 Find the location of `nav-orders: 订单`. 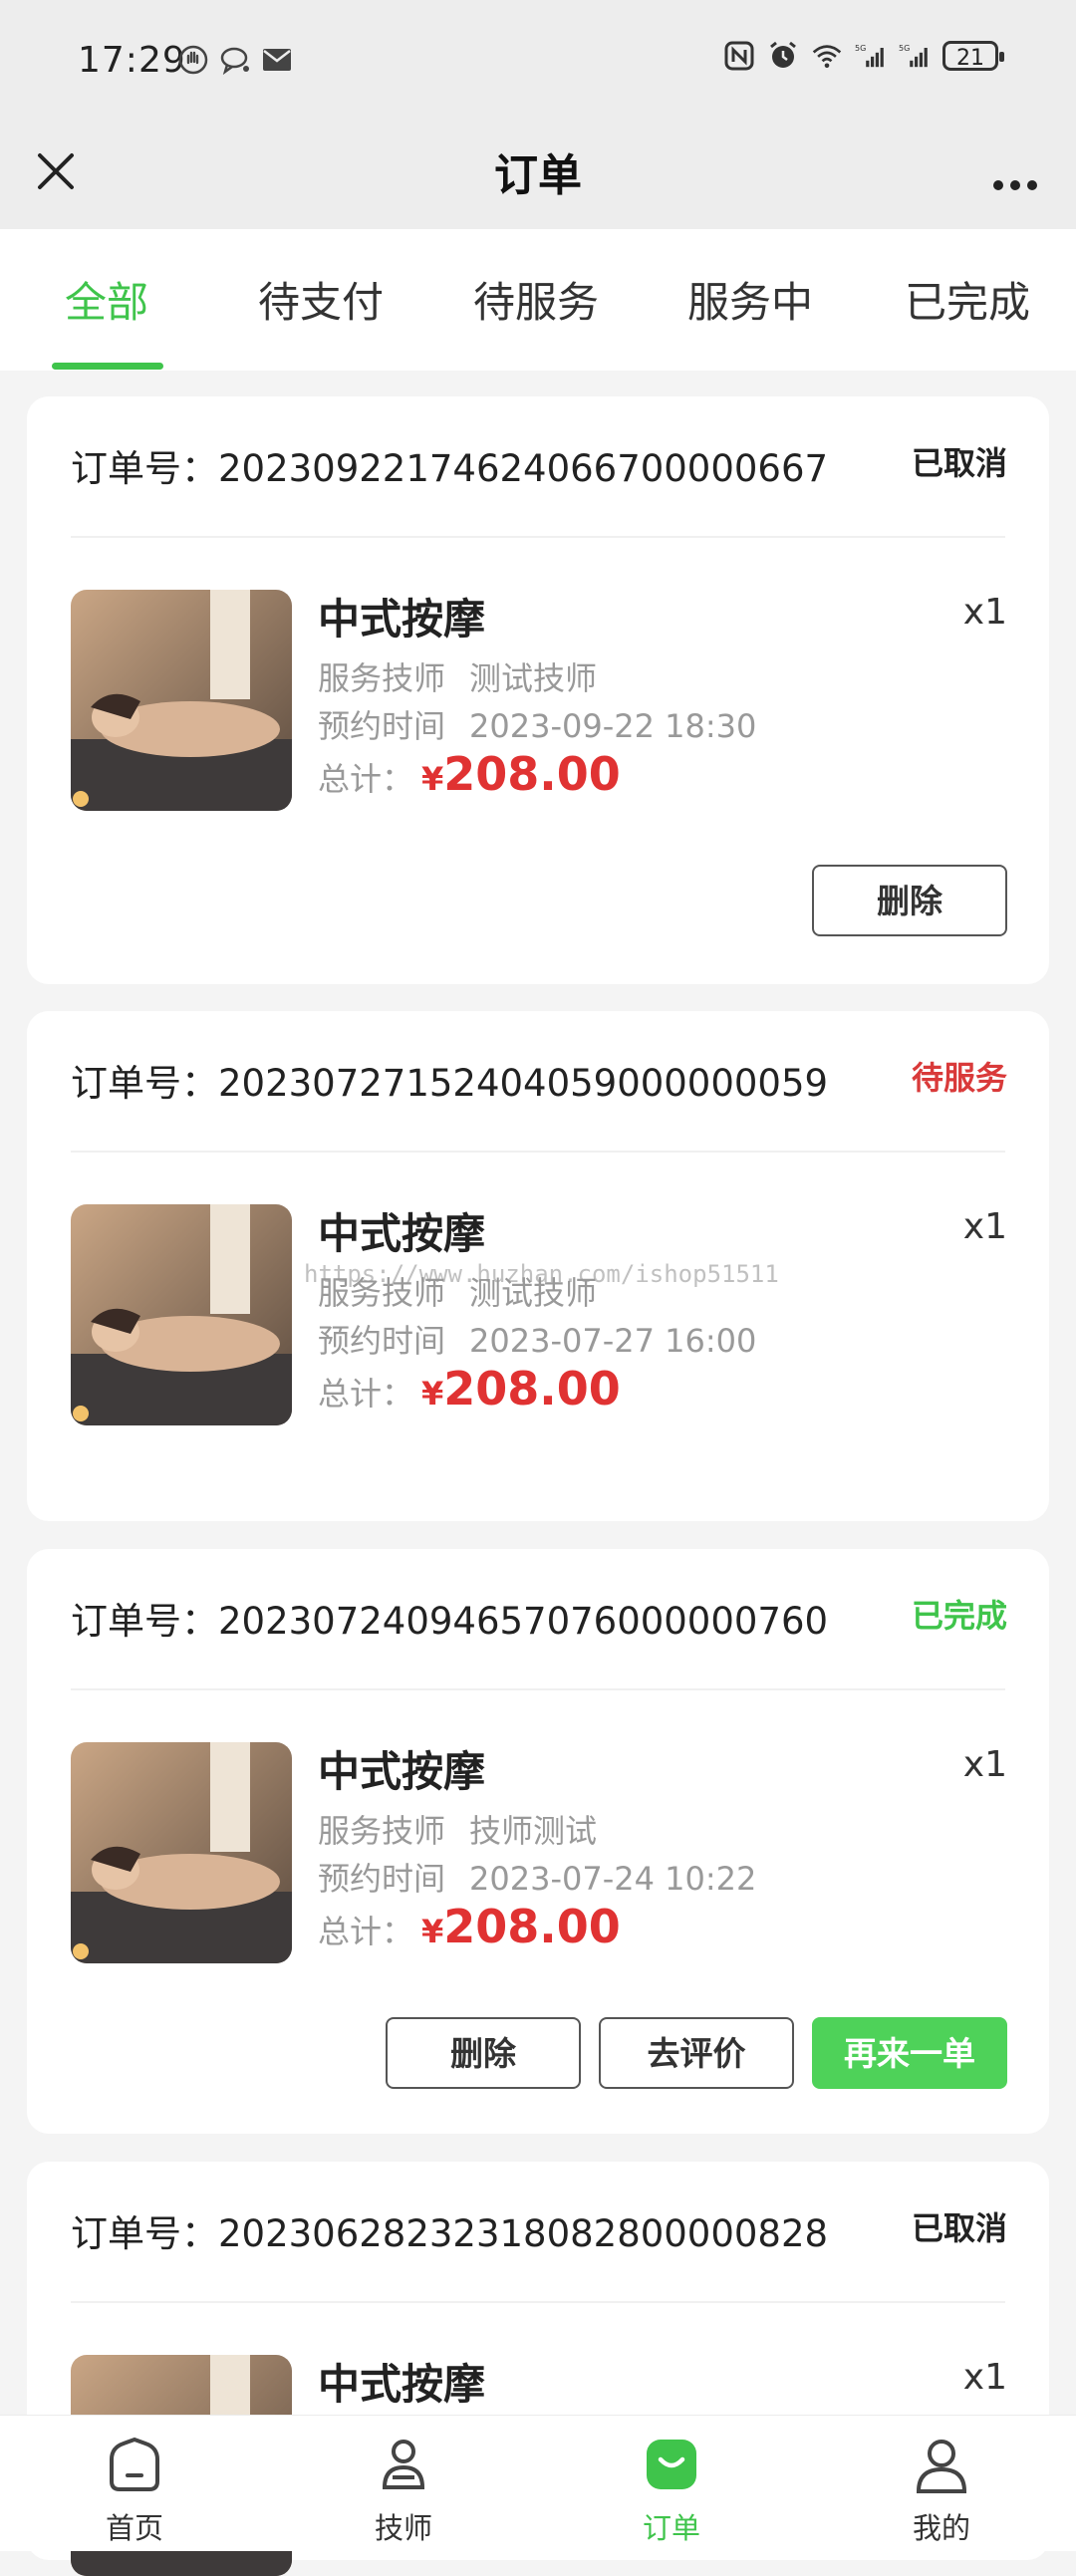

nav-orders: 订单 is located at coordinates (671, 2490).